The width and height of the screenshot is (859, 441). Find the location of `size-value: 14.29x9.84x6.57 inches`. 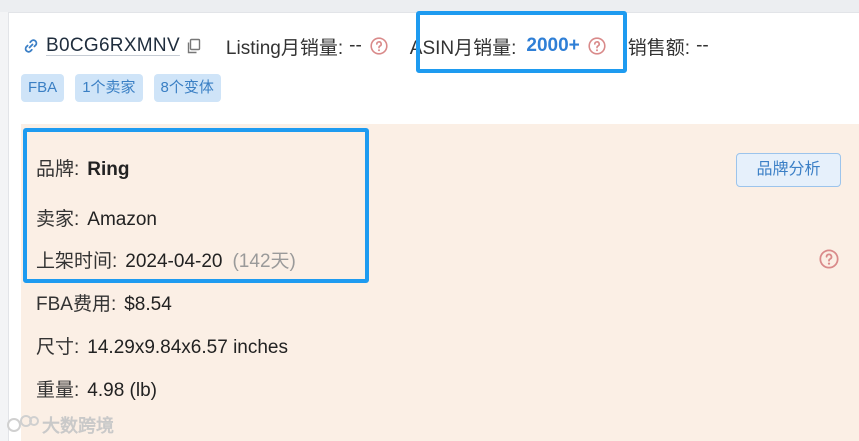

size-value: 14.29x9.84x6.57 inches is located at coordinates (187, 347).